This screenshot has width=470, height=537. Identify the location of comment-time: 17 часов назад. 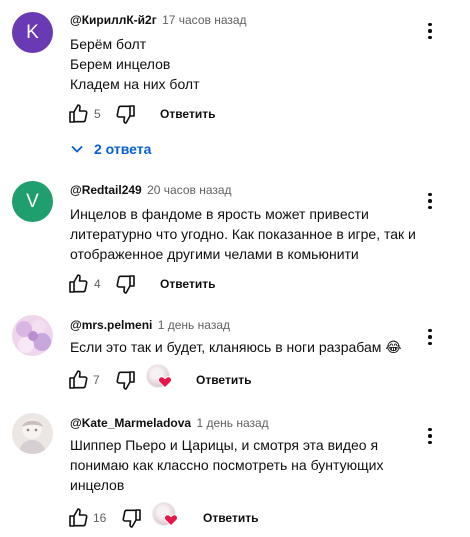
(204, 20).